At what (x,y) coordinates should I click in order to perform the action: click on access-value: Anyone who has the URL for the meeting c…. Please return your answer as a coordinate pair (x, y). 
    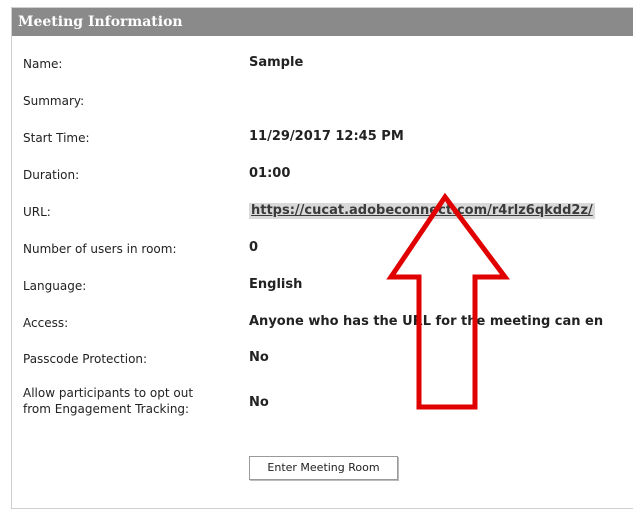
    Looking at the image, I should click on (426, 321).